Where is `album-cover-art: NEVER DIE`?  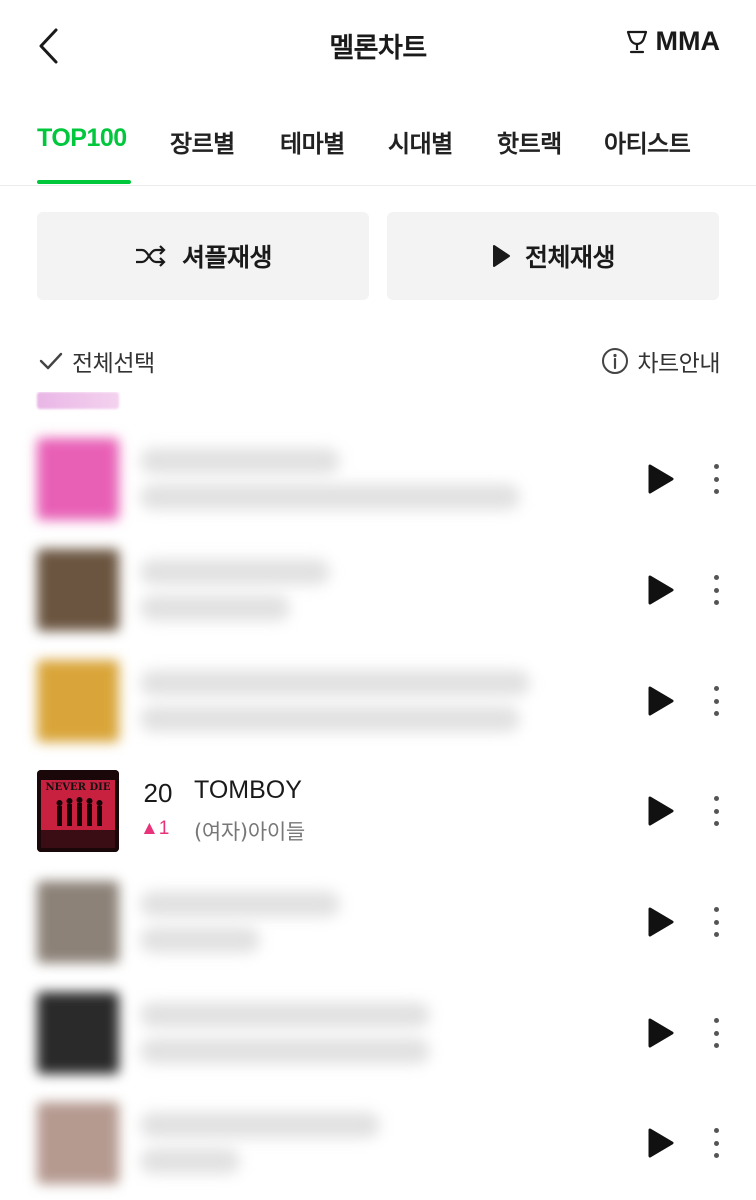
album-cover-art: NEVER DIE is located at coordinates (78, 811).